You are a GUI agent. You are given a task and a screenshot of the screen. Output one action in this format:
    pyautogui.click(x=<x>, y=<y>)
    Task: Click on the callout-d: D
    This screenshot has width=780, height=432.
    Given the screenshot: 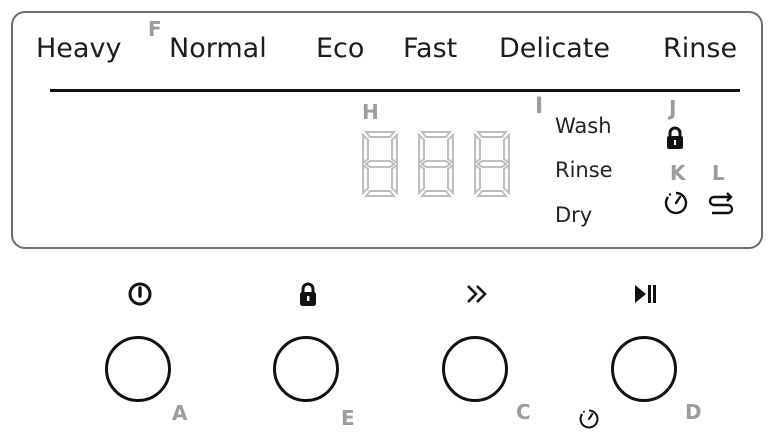 What is the action you would take?
    pyautogui.click(x=693, y=412)
    